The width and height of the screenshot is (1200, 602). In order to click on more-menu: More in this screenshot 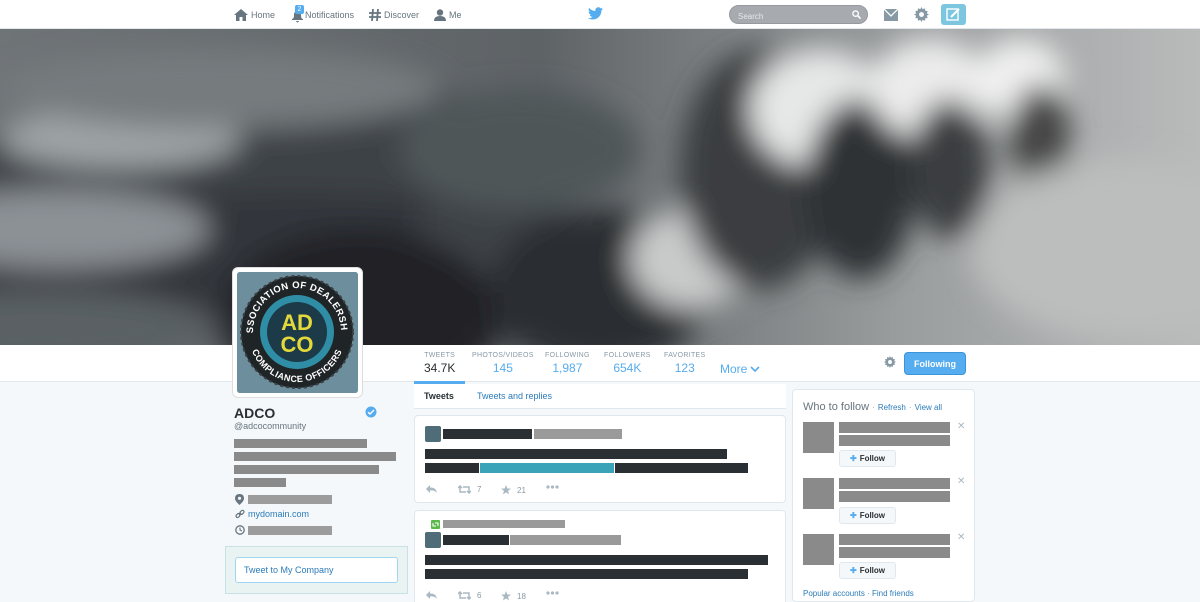, I will do `click(740, 369)`.